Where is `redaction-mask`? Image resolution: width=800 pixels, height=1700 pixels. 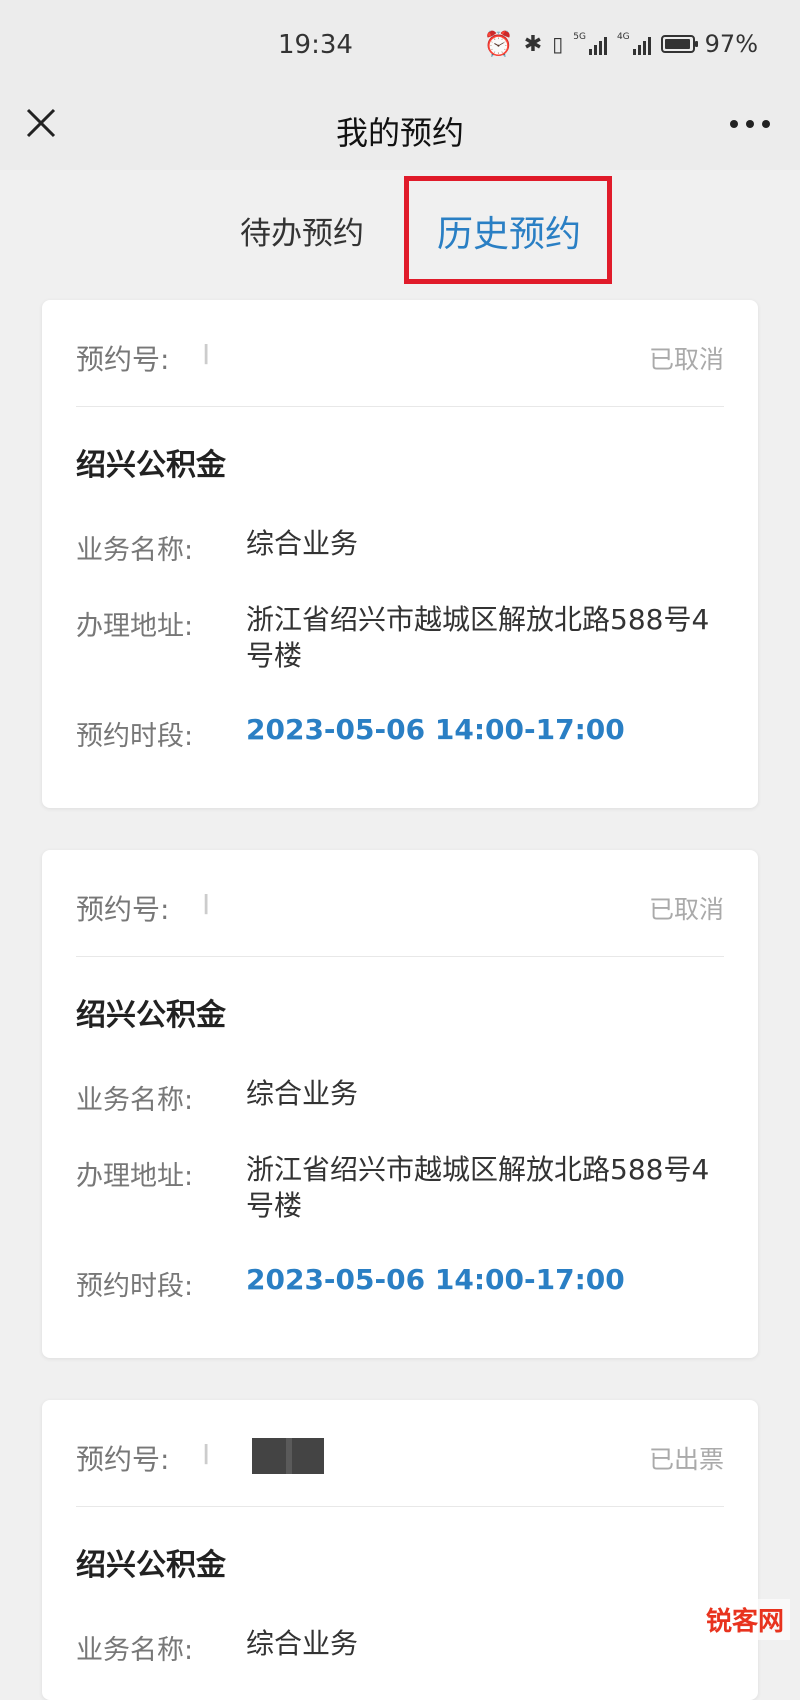 redaction-mask is located at coordinates (288, 1456).